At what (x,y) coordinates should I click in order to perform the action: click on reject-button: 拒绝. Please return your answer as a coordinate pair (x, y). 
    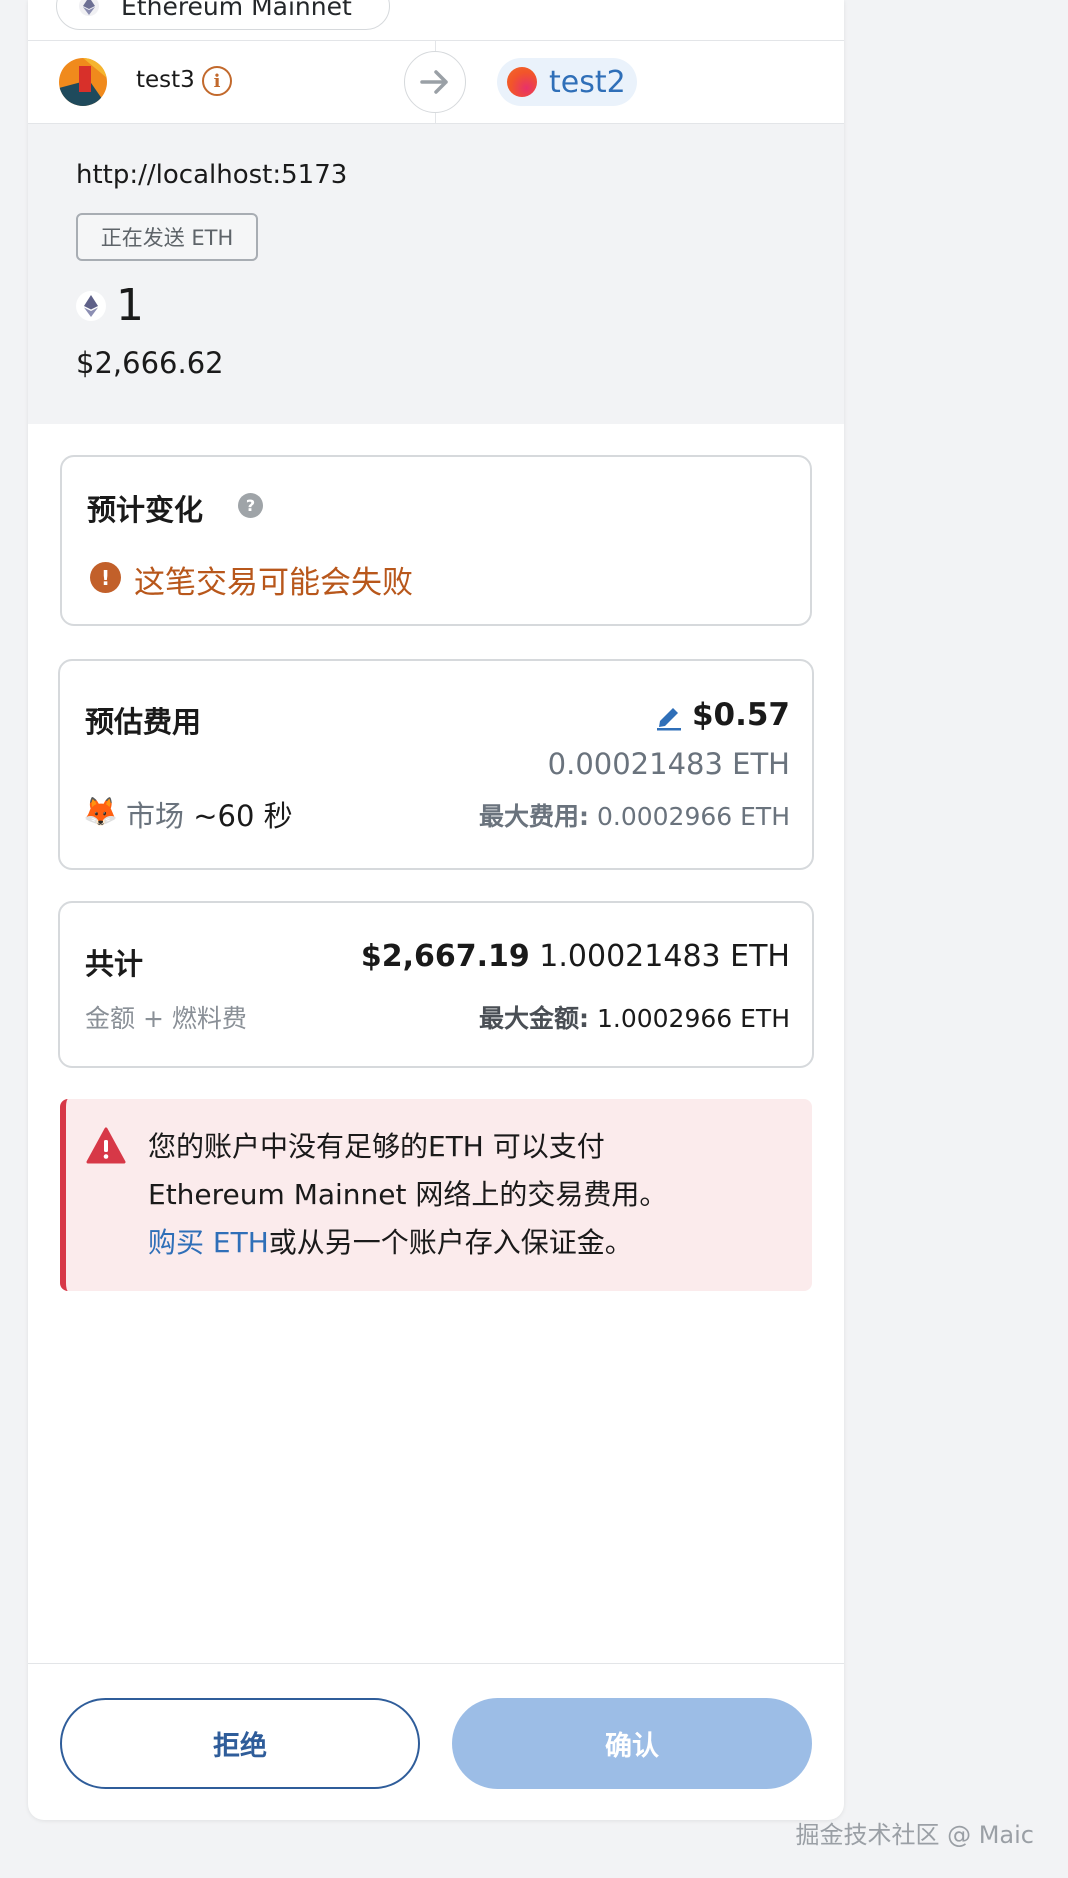
    Looking at the image, I should click on (240, 1743).